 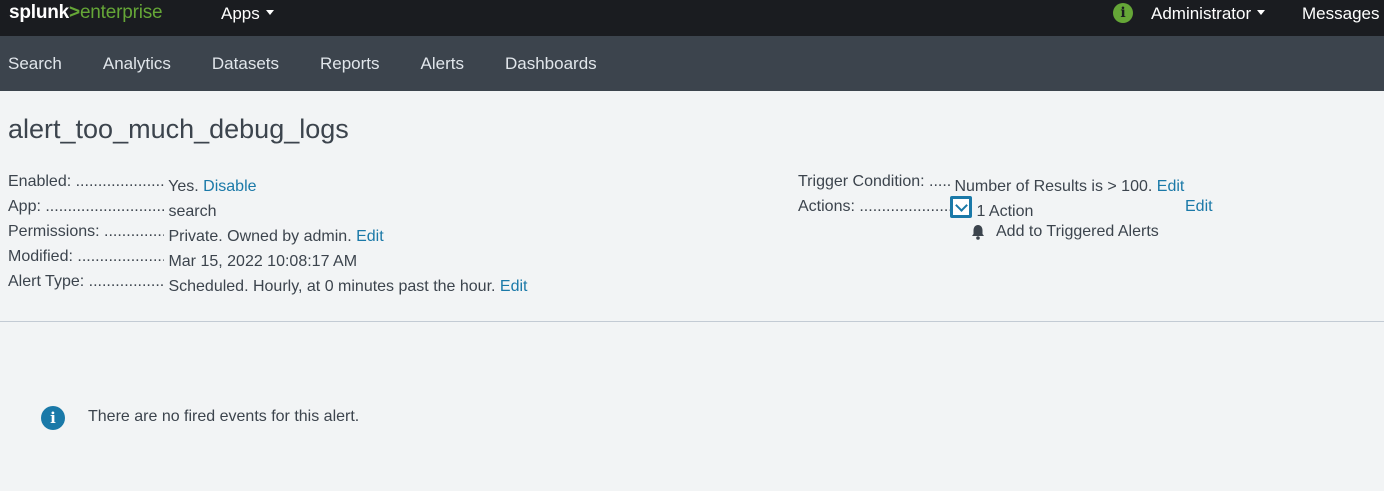 I want to click on nav-dashboards: Dashboards, so click(x=551, y=64).